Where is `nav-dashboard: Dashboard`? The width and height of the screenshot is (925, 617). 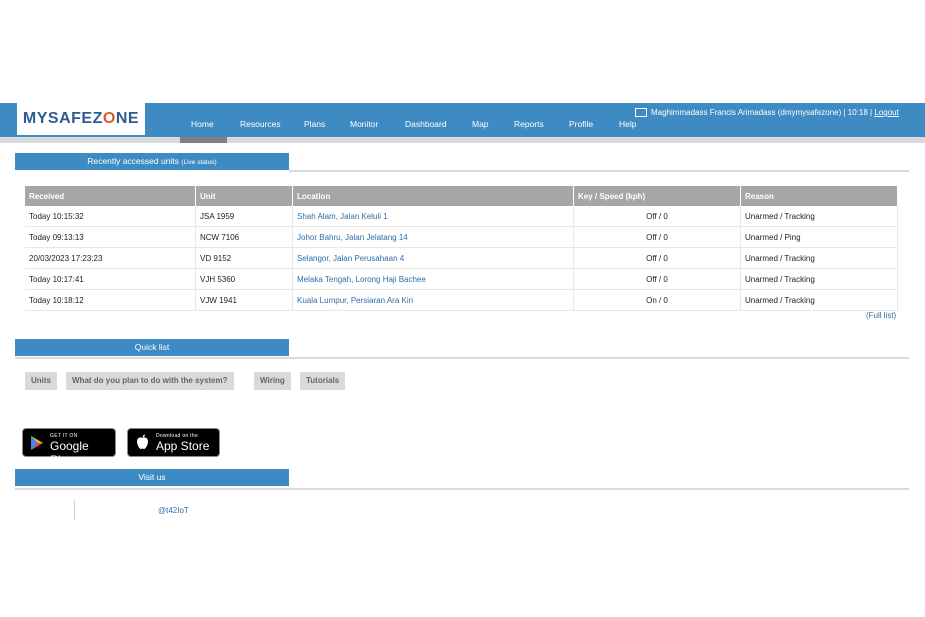
nav-dashboard: Dashboard is located at coordinates (426, 124).